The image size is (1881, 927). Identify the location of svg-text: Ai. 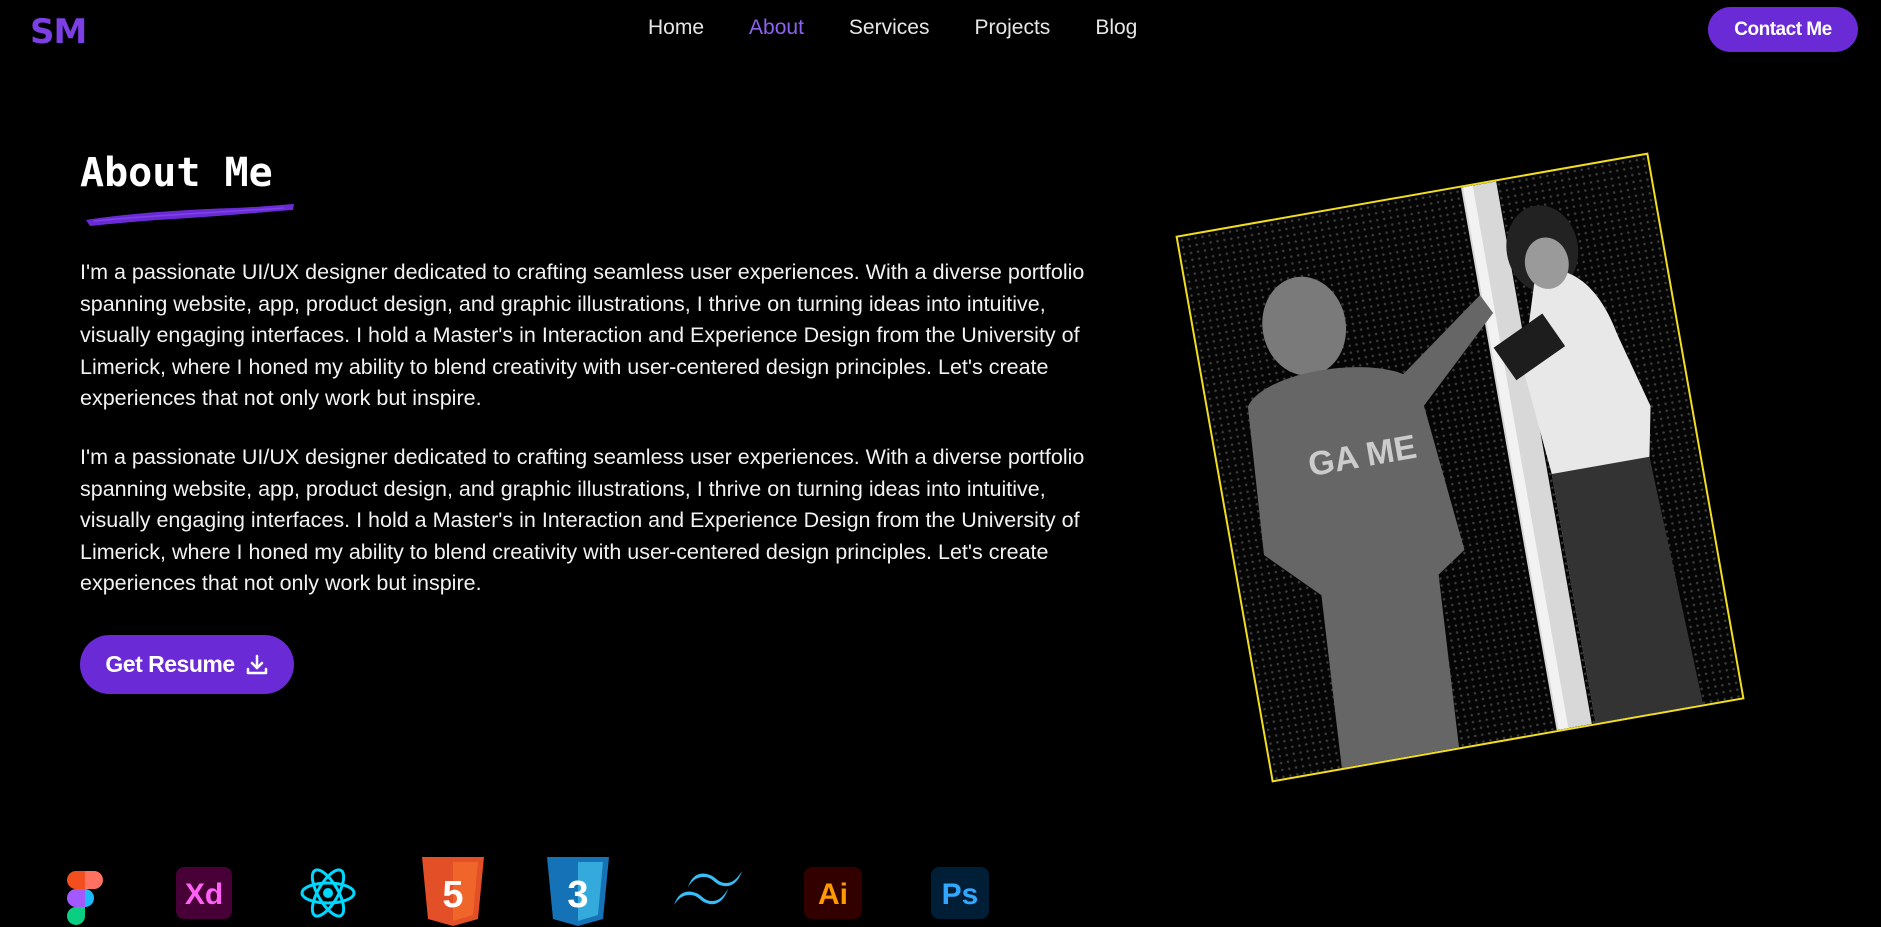
(833, 894).